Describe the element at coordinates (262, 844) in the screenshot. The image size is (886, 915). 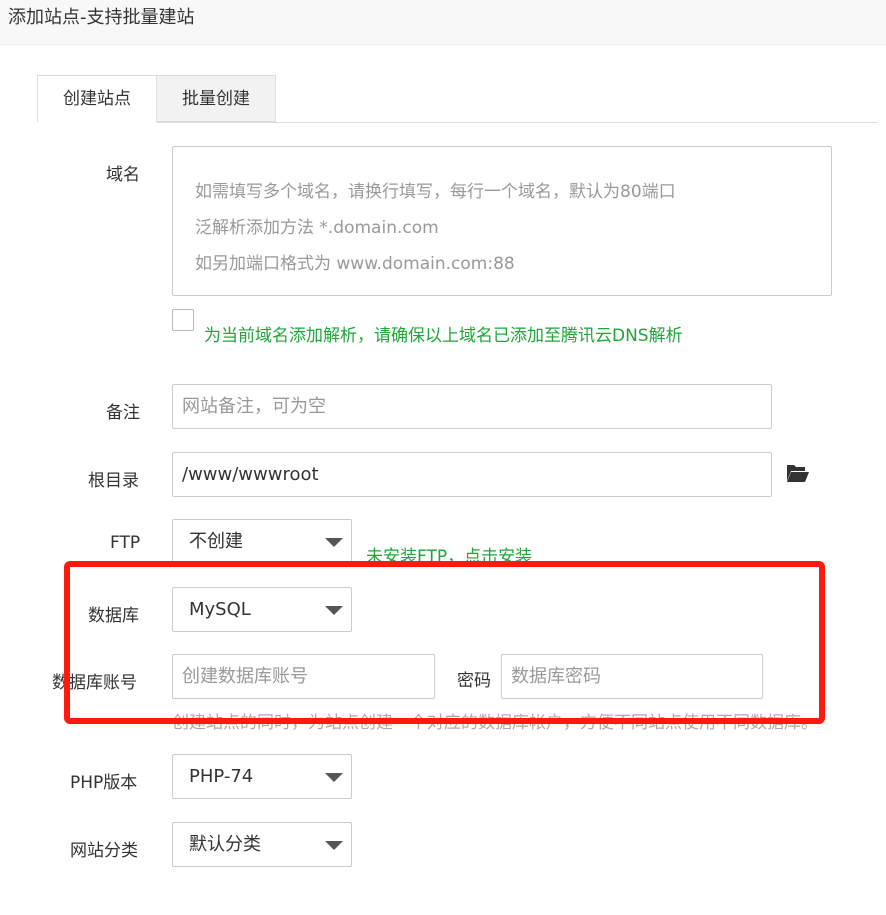
I see `site-category-select: 默认分类` at that location.